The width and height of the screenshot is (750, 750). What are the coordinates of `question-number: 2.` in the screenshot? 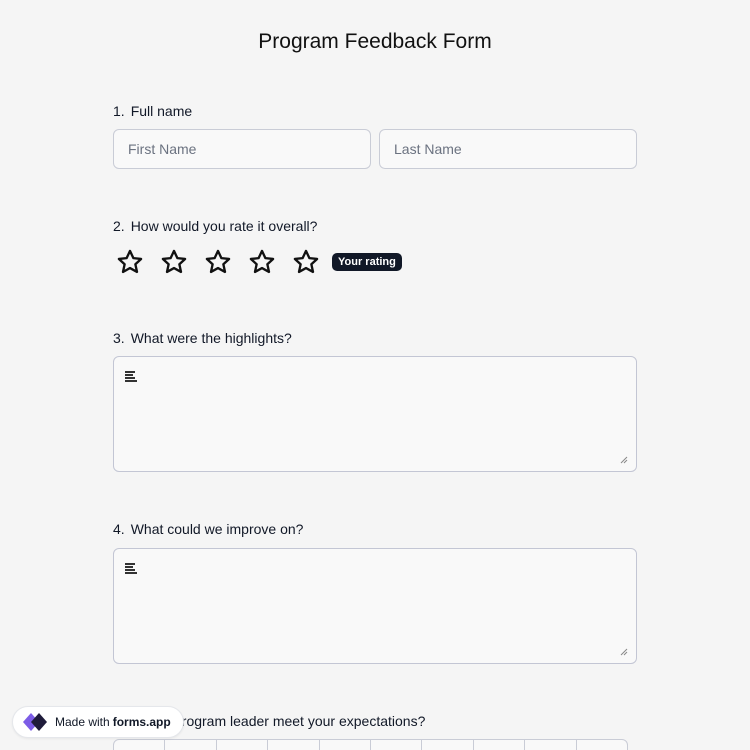 It's located at (119, 226).